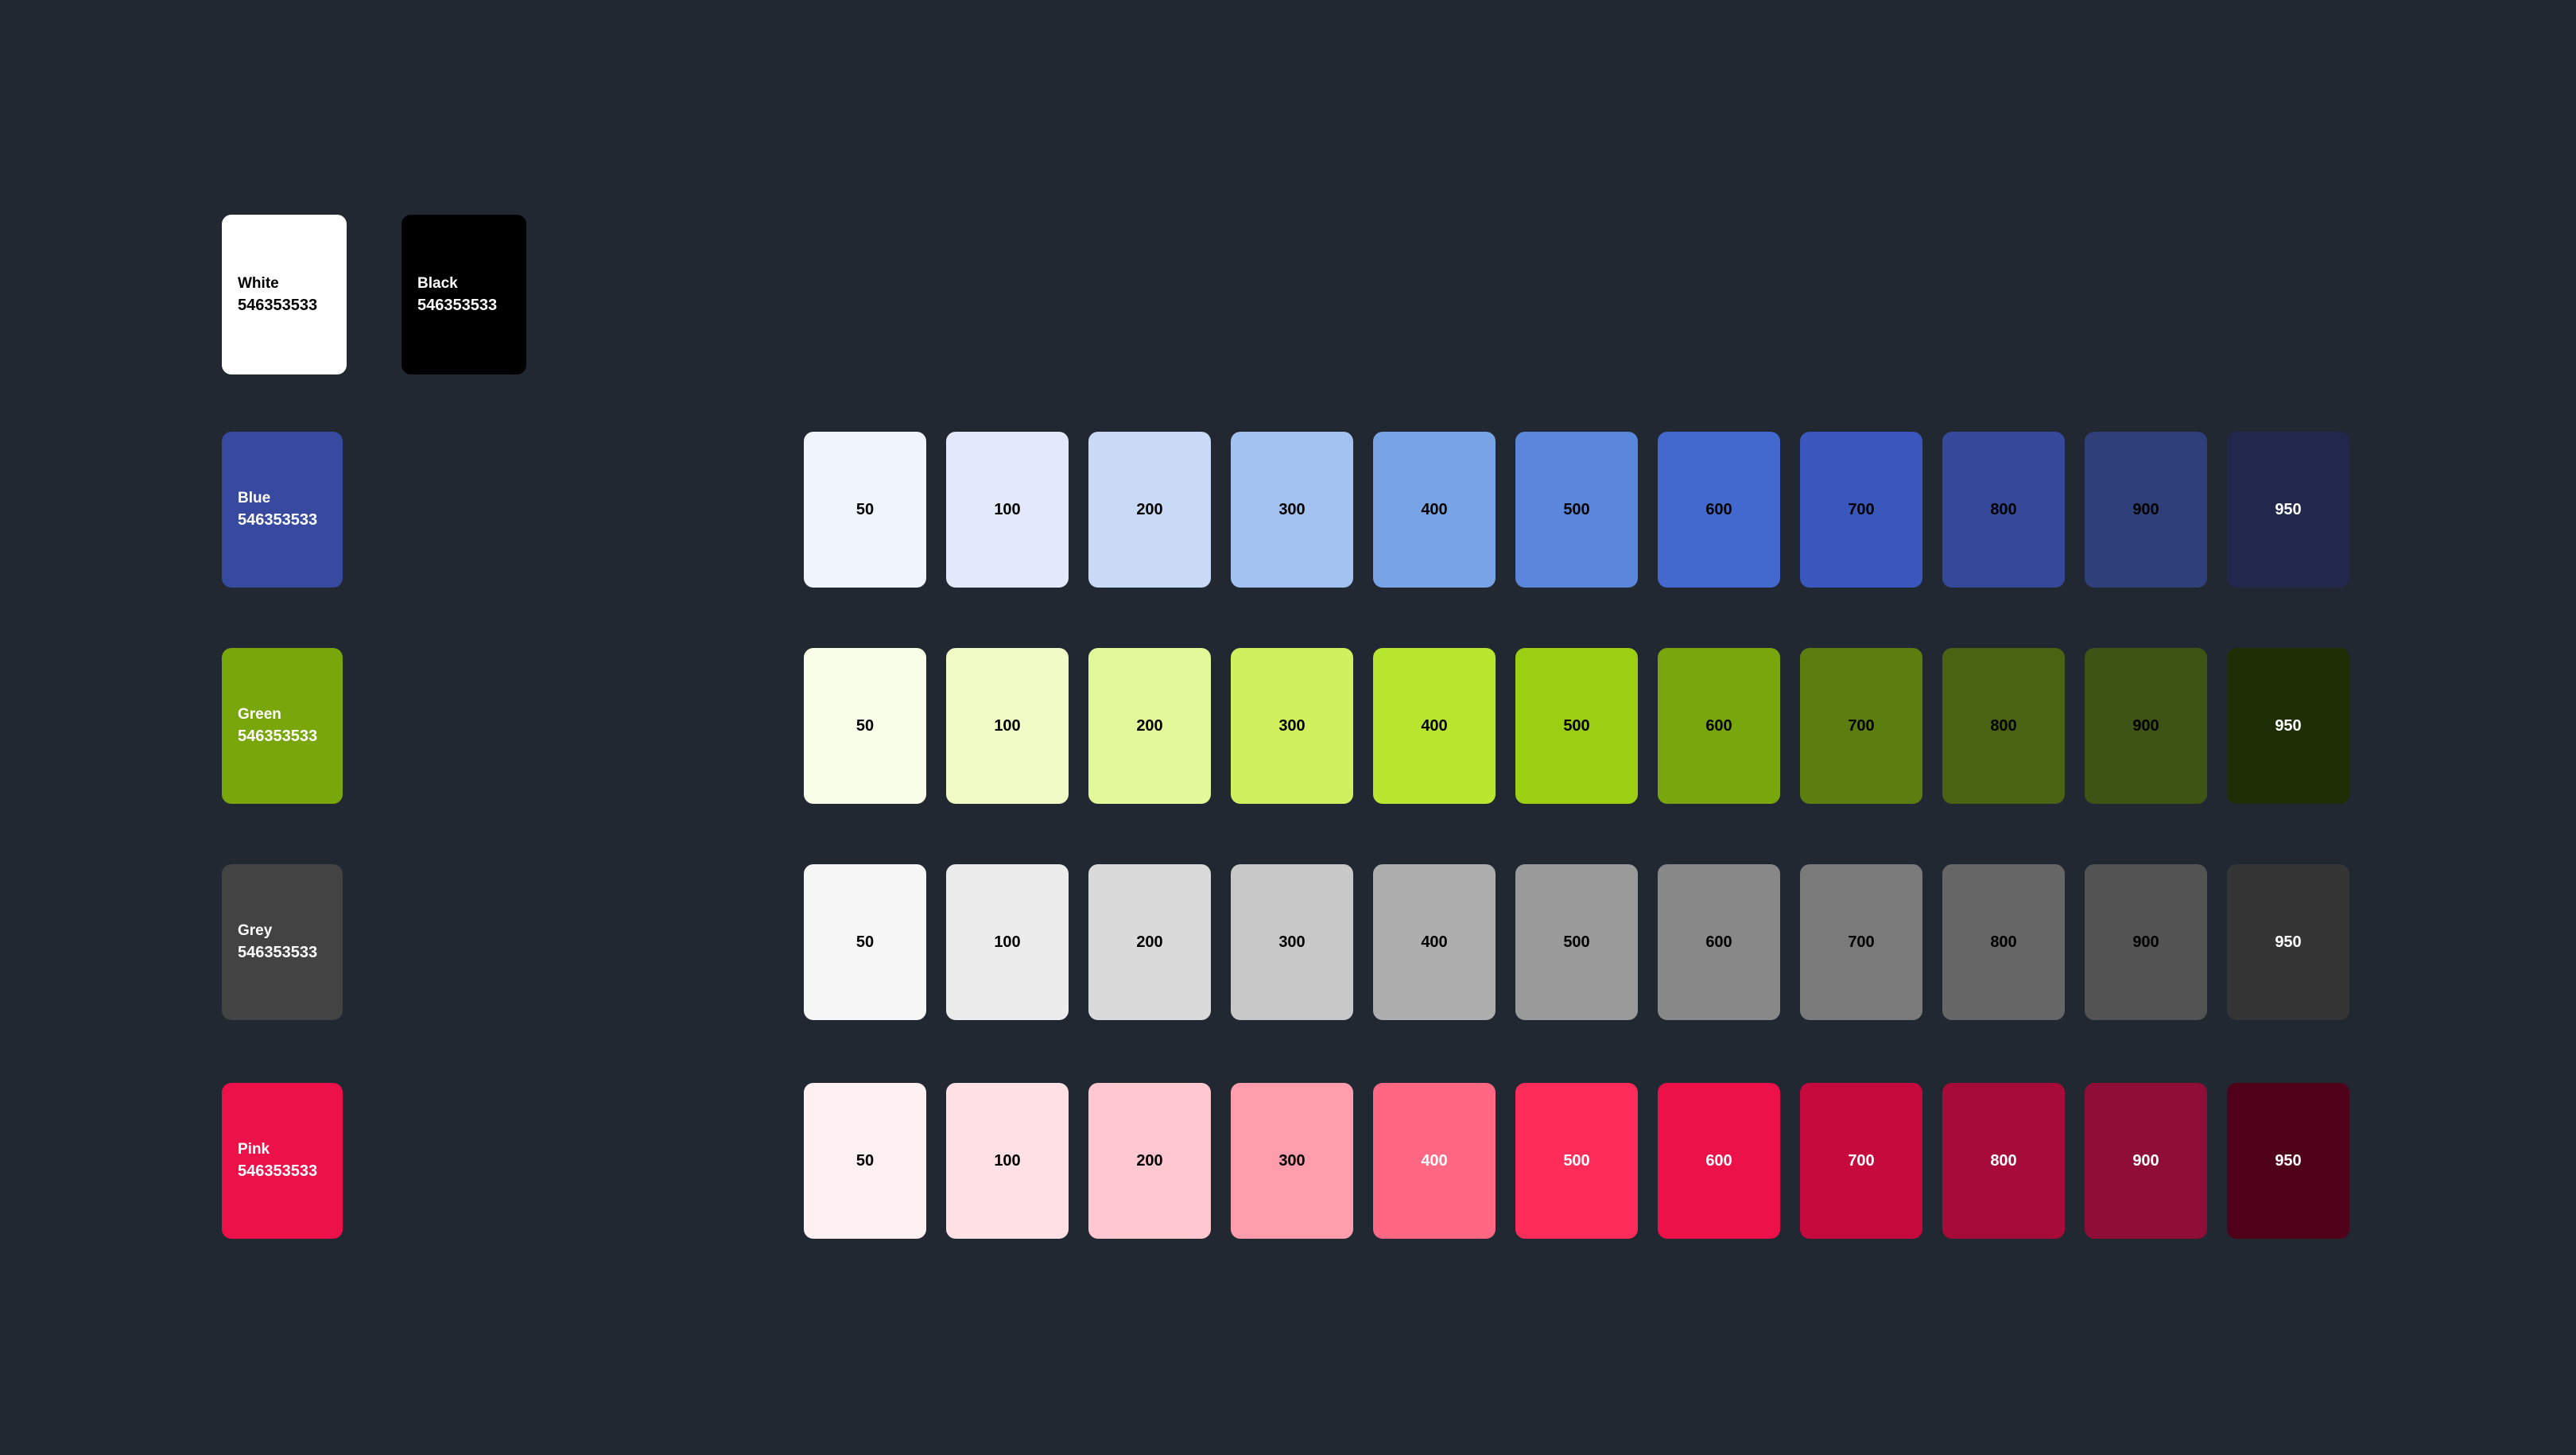 The height and width of the screenshot is (1455, 2576). I want to click on shade-swatch-green-700: 700, so click(1861, 726).